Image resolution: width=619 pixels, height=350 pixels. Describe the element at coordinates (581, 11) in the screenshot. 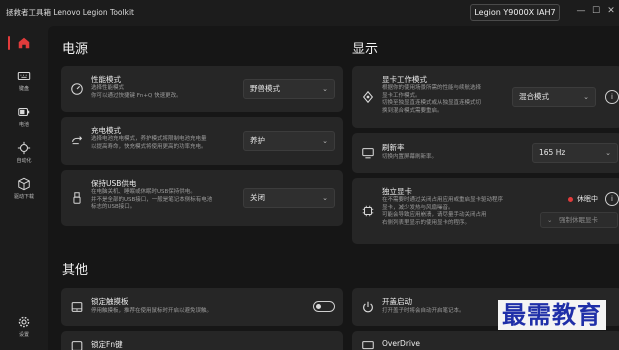

I see `minimize-button: —` at that location.